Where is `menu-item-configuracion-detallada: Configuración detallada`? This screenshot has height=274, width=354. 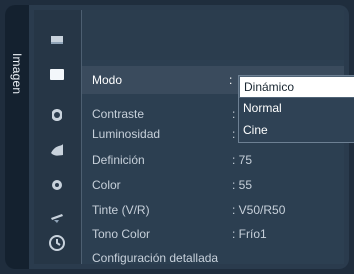 menu-item-configuracion-detallada: Configuración detallada is located at coordinates (217, 258).